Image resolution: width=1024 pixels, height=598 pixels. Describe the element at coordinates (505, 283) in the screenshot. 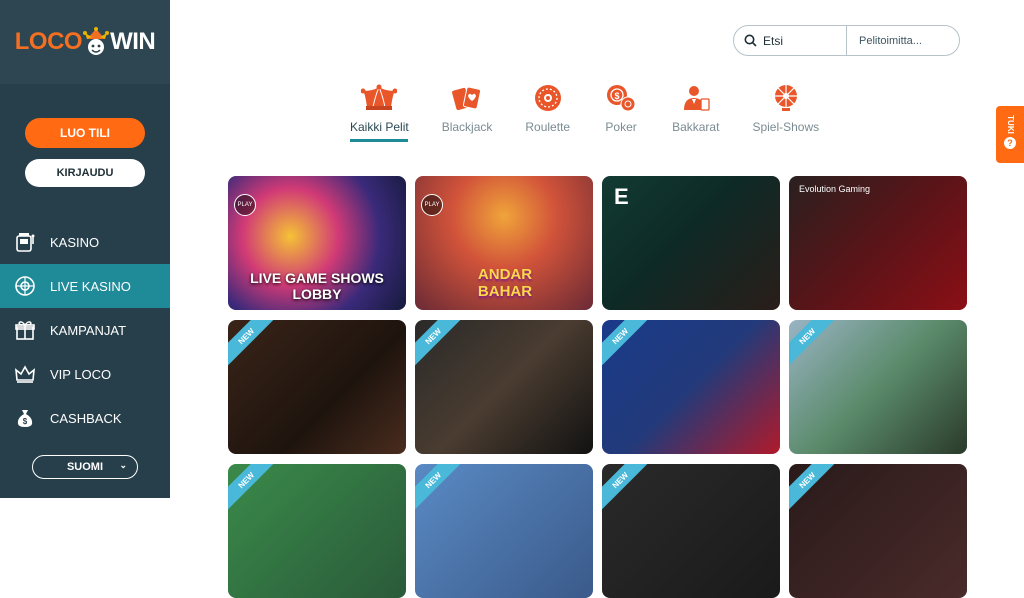

I see `game-title: ANDAR BAHAR` at that location.